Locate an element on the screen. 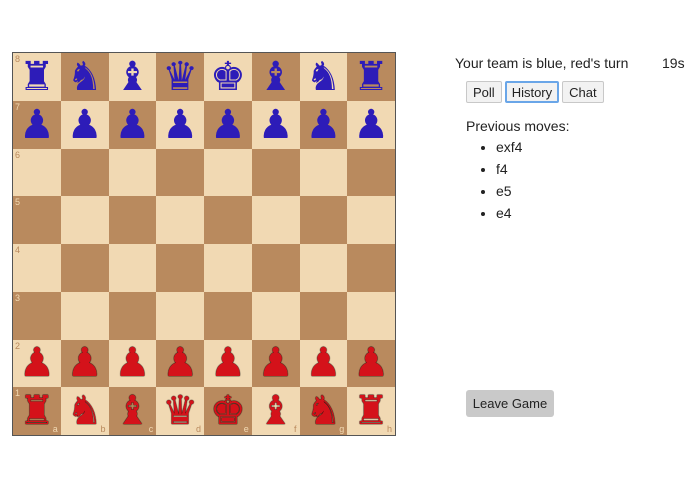 This screenshot has height=494, width=695. blue-queen-icon: ♛ is located at coordinates (180, 77).